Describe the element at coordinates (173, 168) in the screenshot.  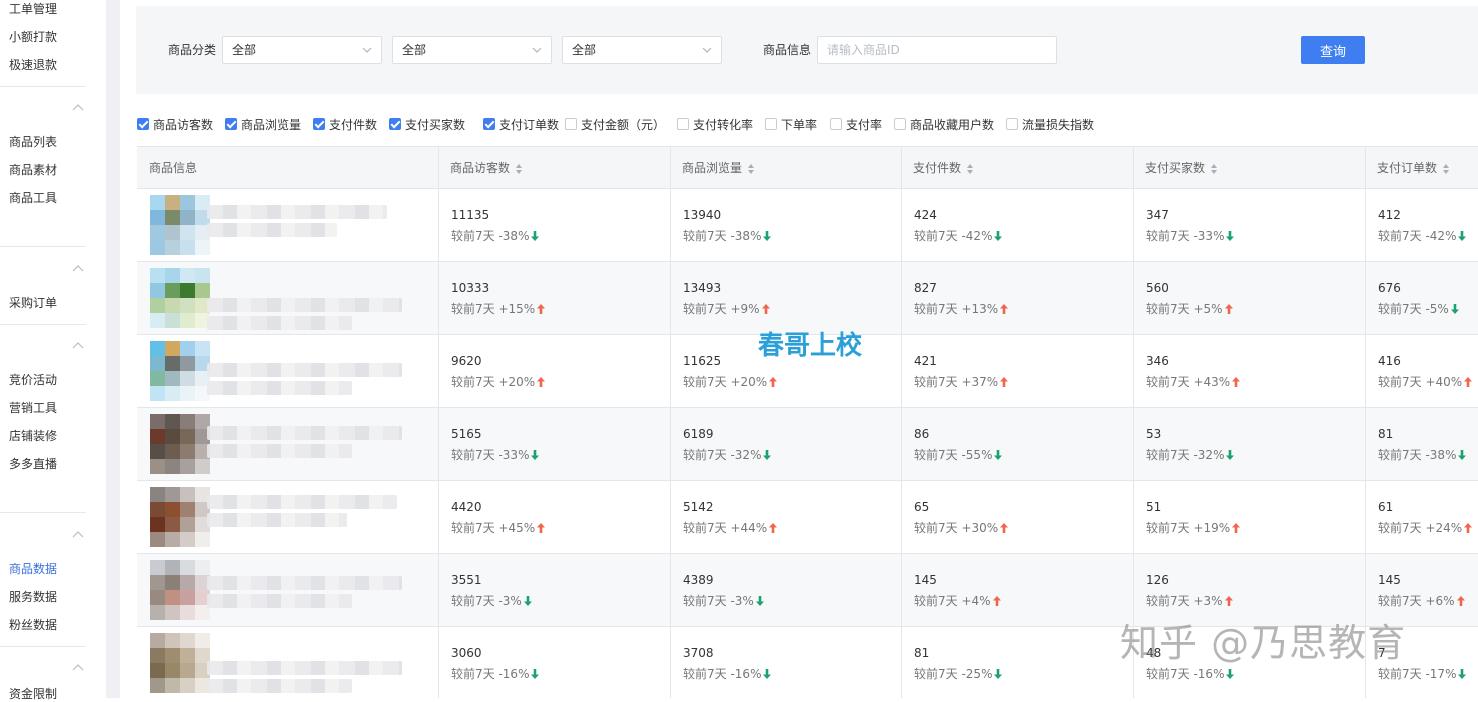
I see `column-header-label: 商品信息` at that location.